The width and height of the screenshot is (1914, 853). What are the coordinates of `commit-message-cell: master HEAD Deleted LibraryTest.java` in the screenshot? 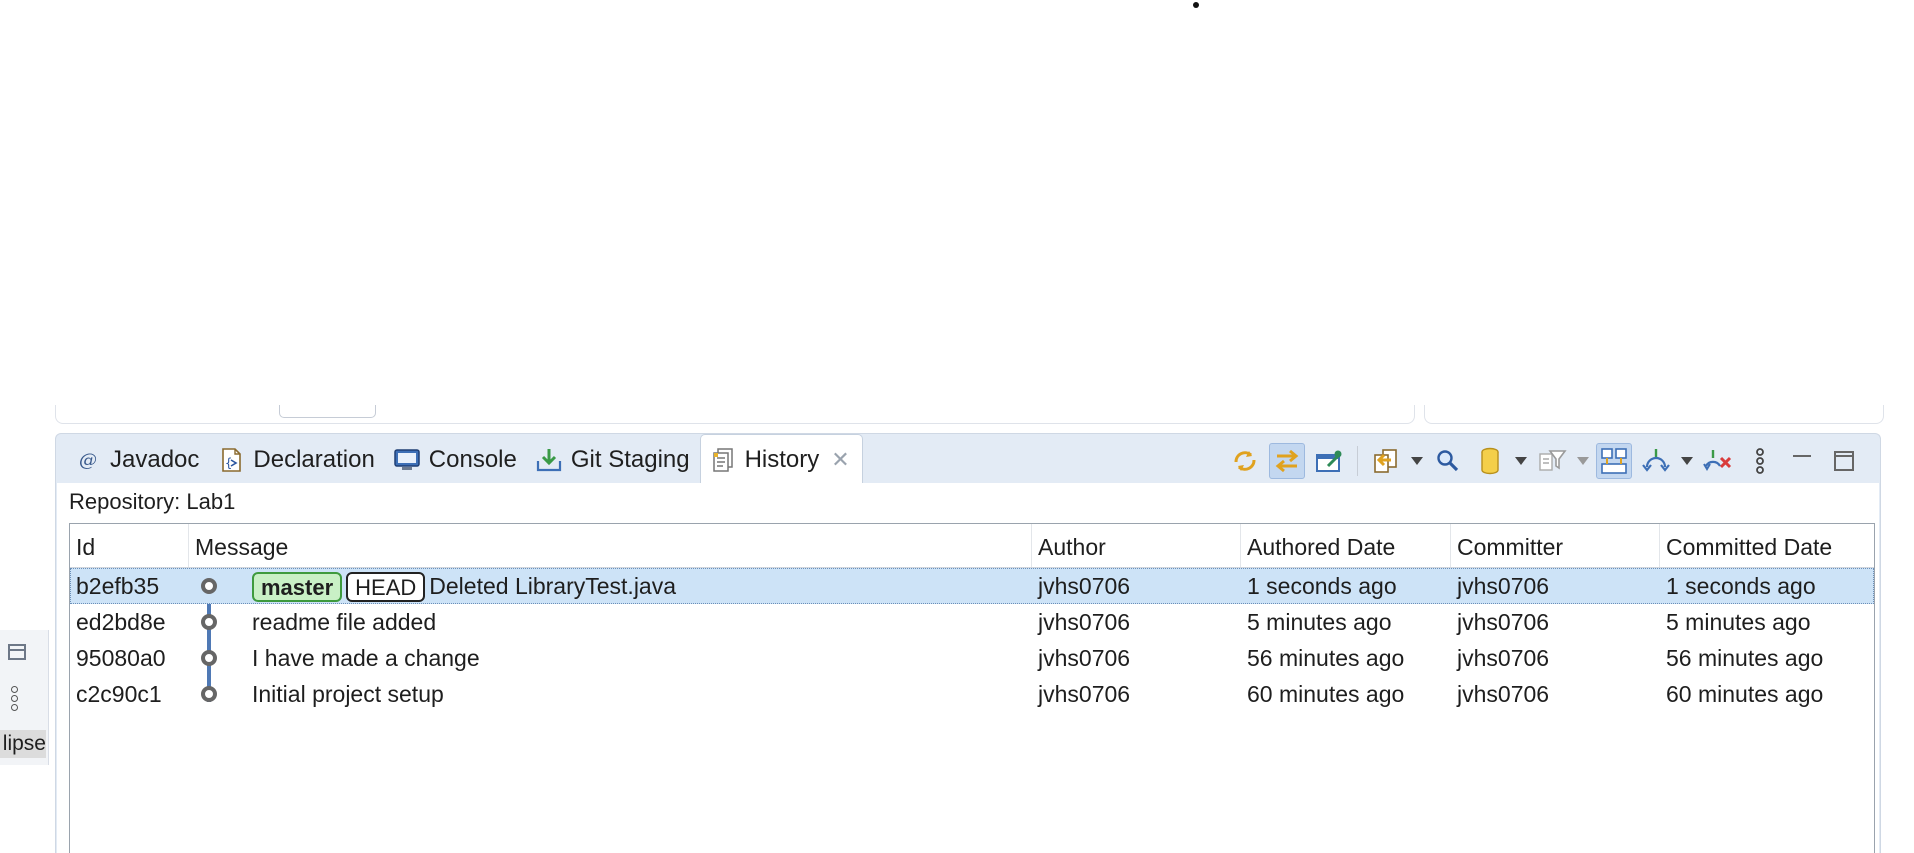 It's located at (461, 586).